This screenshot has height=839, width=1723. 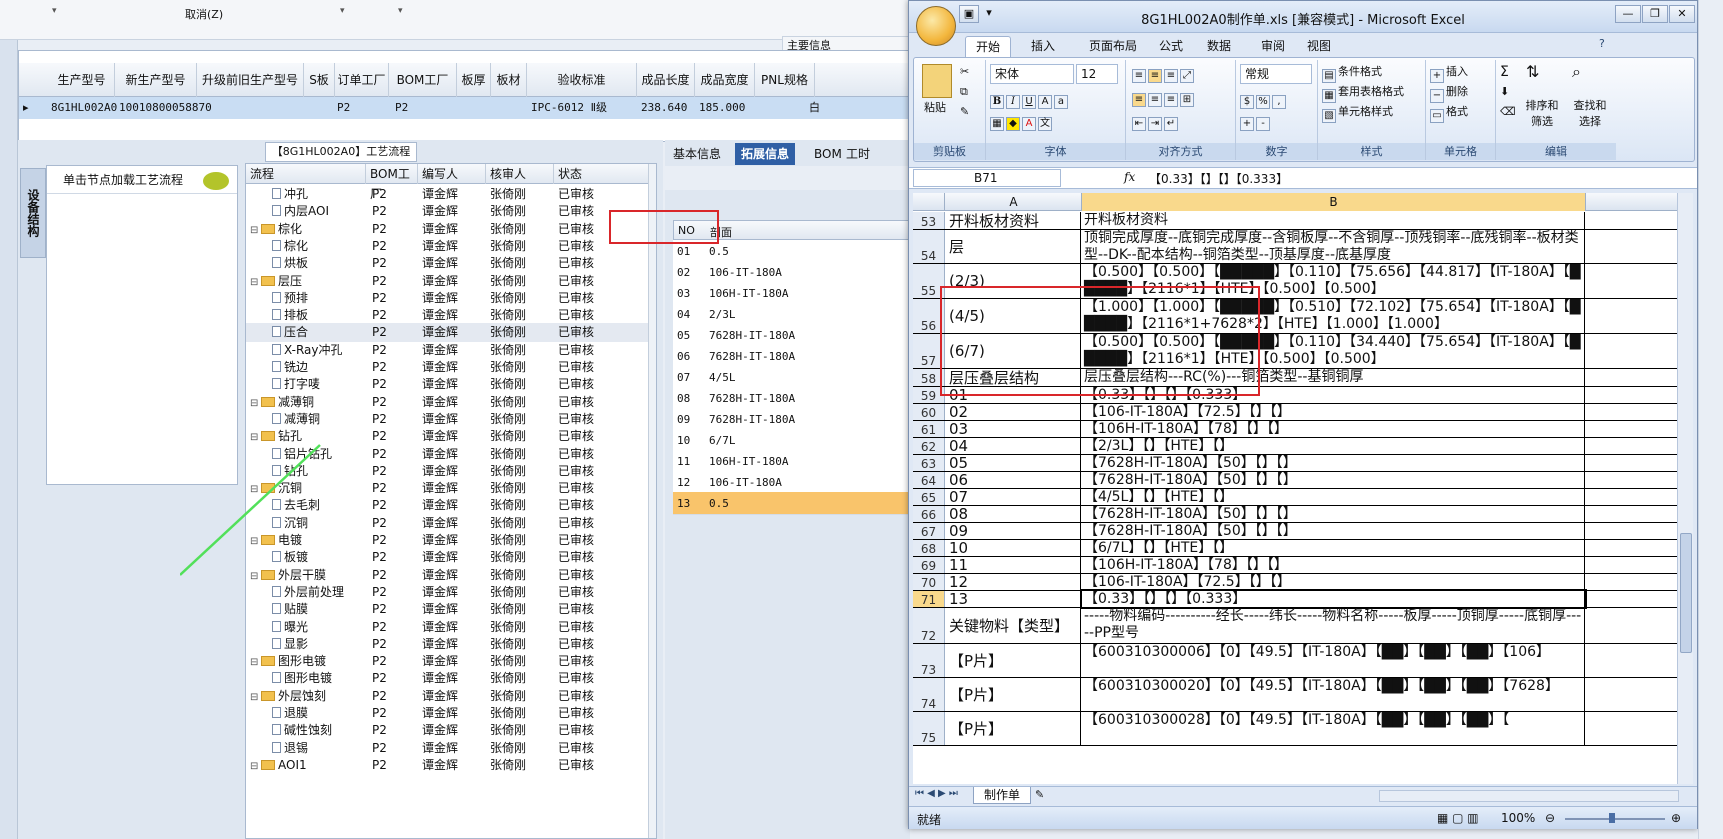 What do you see at coordinates (448, 592) in the screenshot?
I see `tree-row: 外层前处理 P2 谭金辉 张倚刚 已审核` at bounding box center [448, 592].